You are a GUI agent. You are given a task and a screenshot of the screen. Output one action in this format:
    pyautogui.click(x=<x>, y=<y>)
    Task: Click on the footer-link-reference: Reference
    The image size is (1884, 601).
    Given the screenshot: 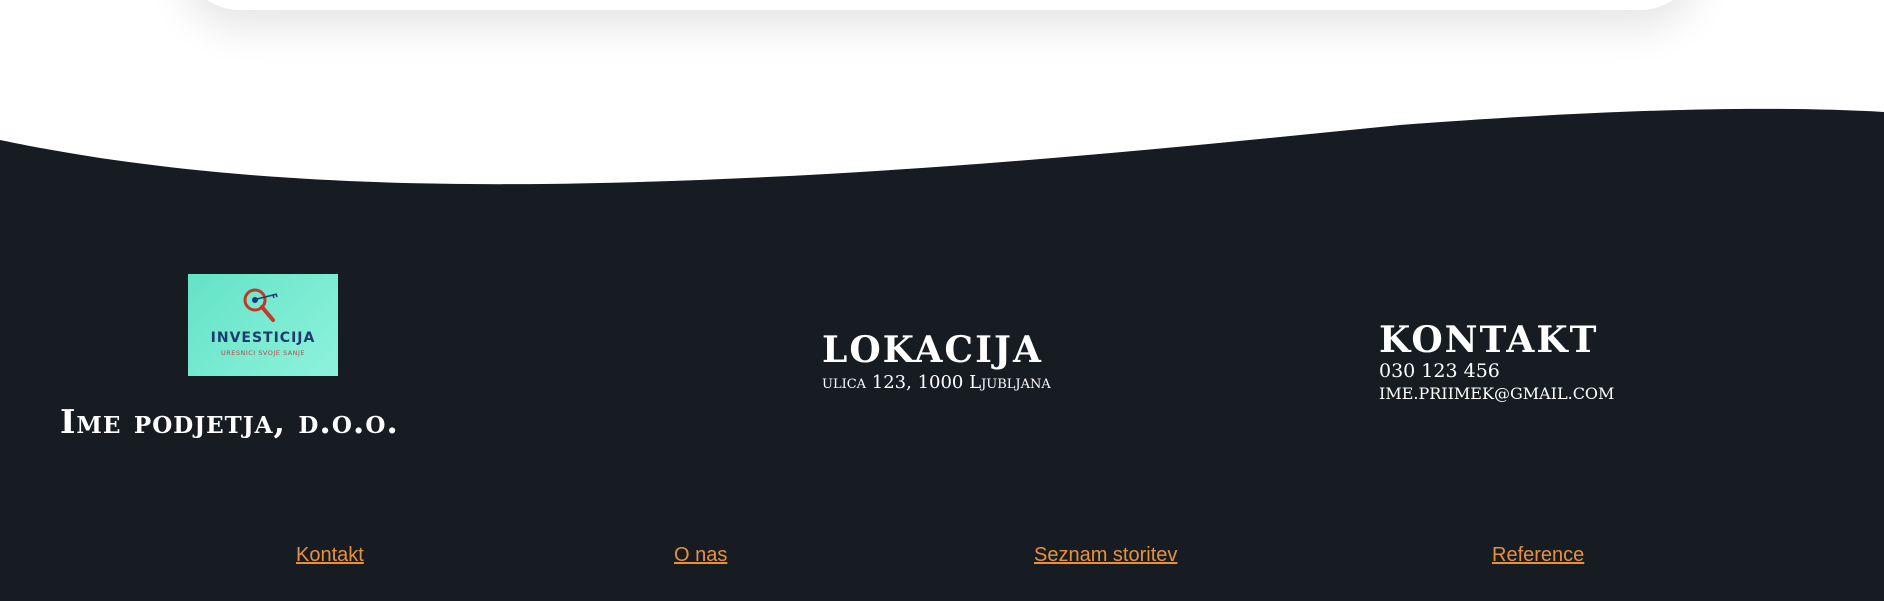 What is the action you would take?
    pyautogui.click(x=1538, y=555)
    